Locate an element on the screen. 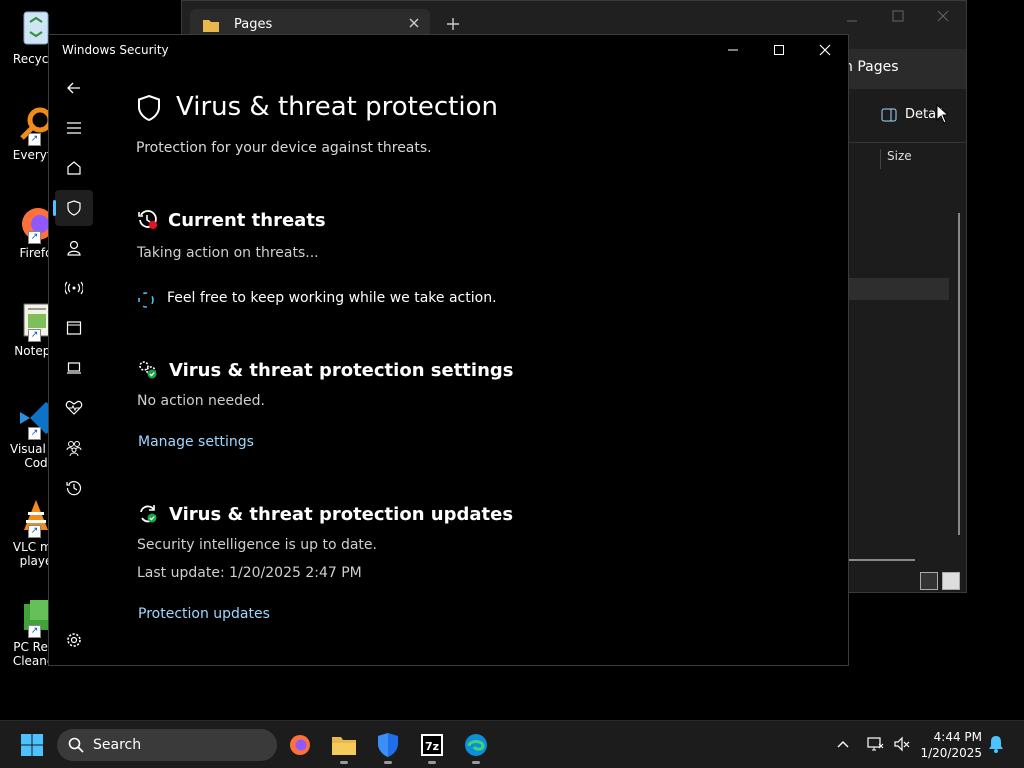  settings-icon is located at coordinates (74, 640).